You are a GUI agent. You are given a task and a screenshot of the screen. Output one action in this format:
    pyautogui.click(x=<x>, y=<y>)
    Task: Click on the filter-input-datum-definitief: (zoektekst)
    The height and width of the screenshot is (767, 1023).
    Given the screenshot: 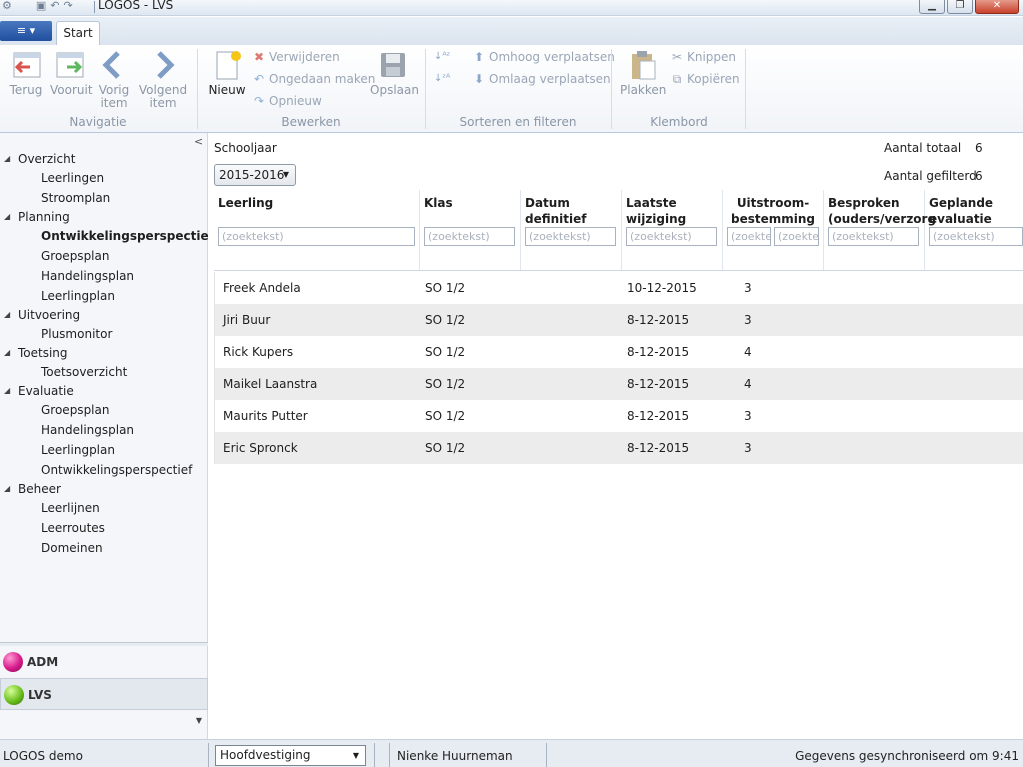 What is the action you would take?
    pyautogui.click(x=570, y=236)
    